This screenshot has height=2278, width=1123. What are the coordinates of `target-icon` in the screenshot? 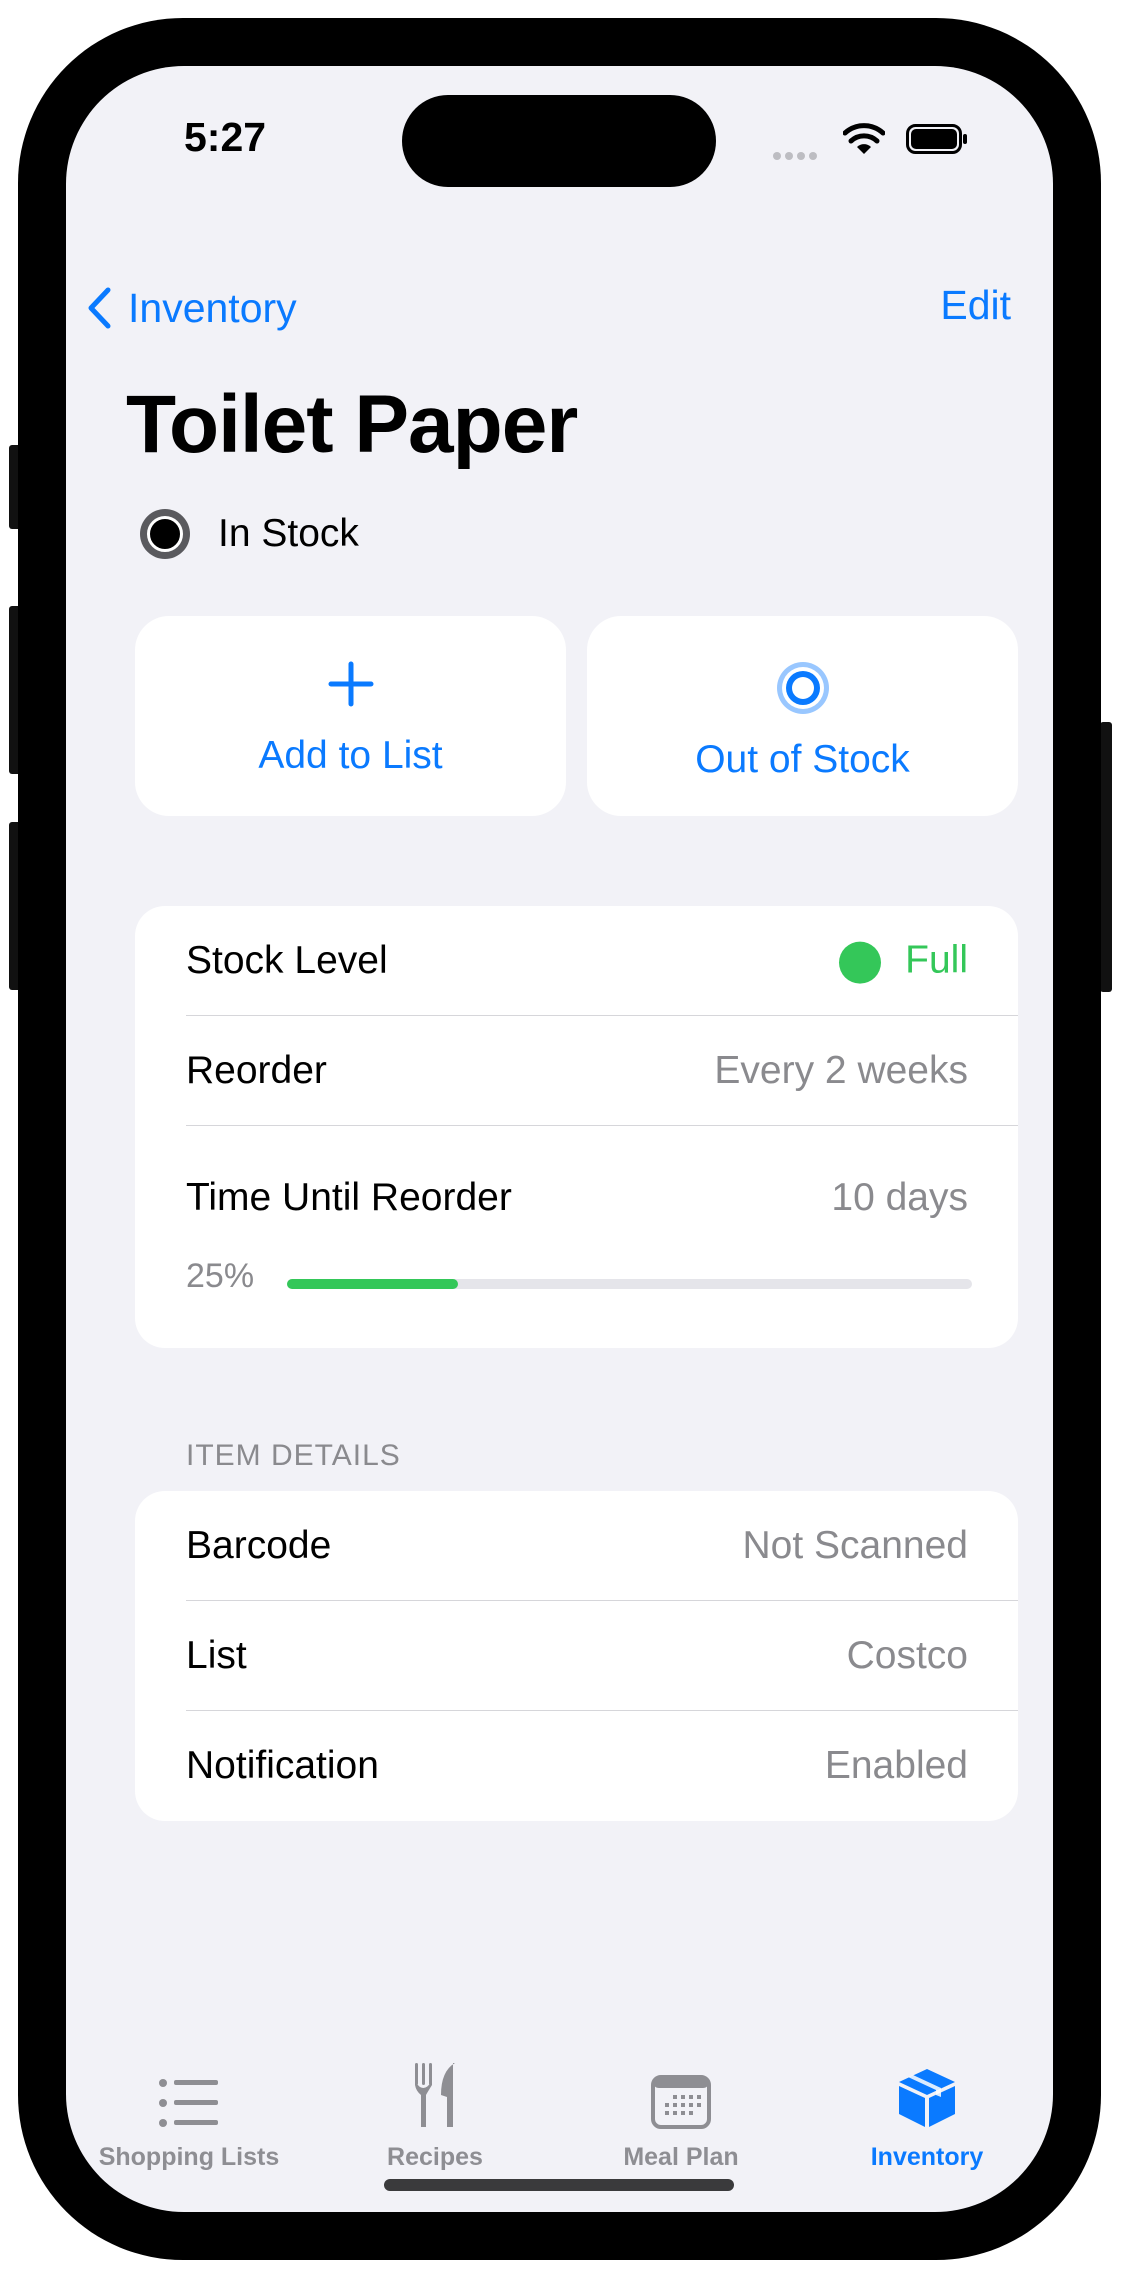 It's located at (802, 688).